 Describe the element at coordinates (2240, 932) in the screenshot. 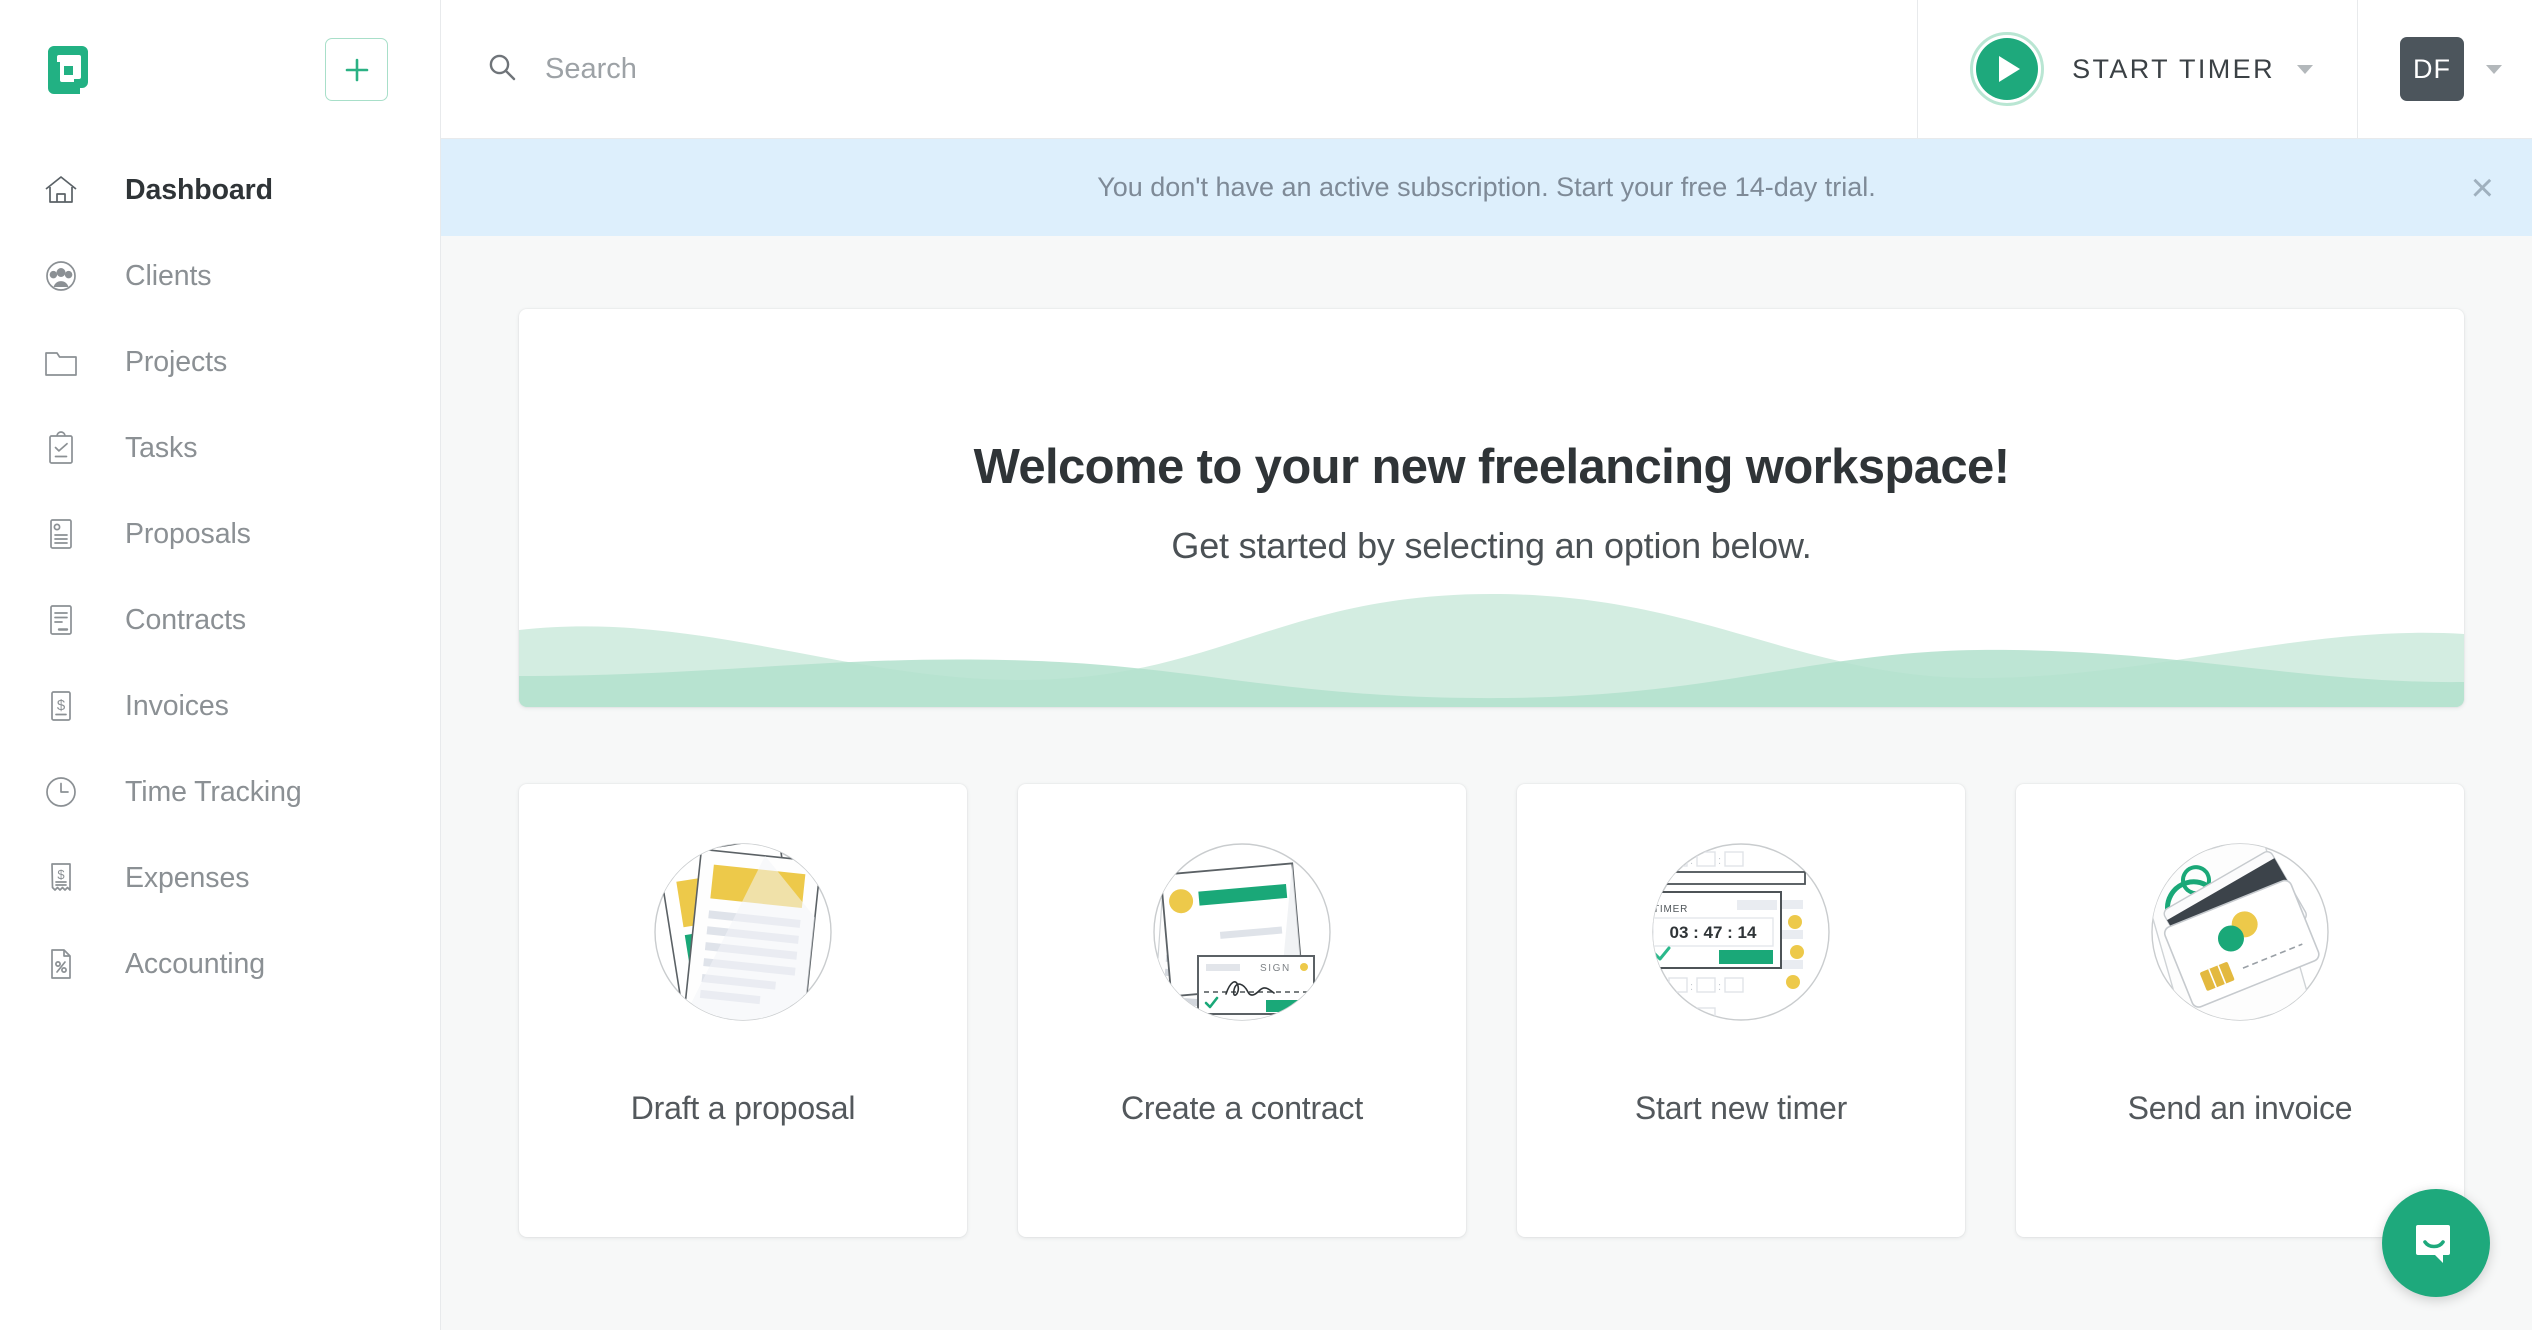

I see `credit-cards-illustration` at that location.